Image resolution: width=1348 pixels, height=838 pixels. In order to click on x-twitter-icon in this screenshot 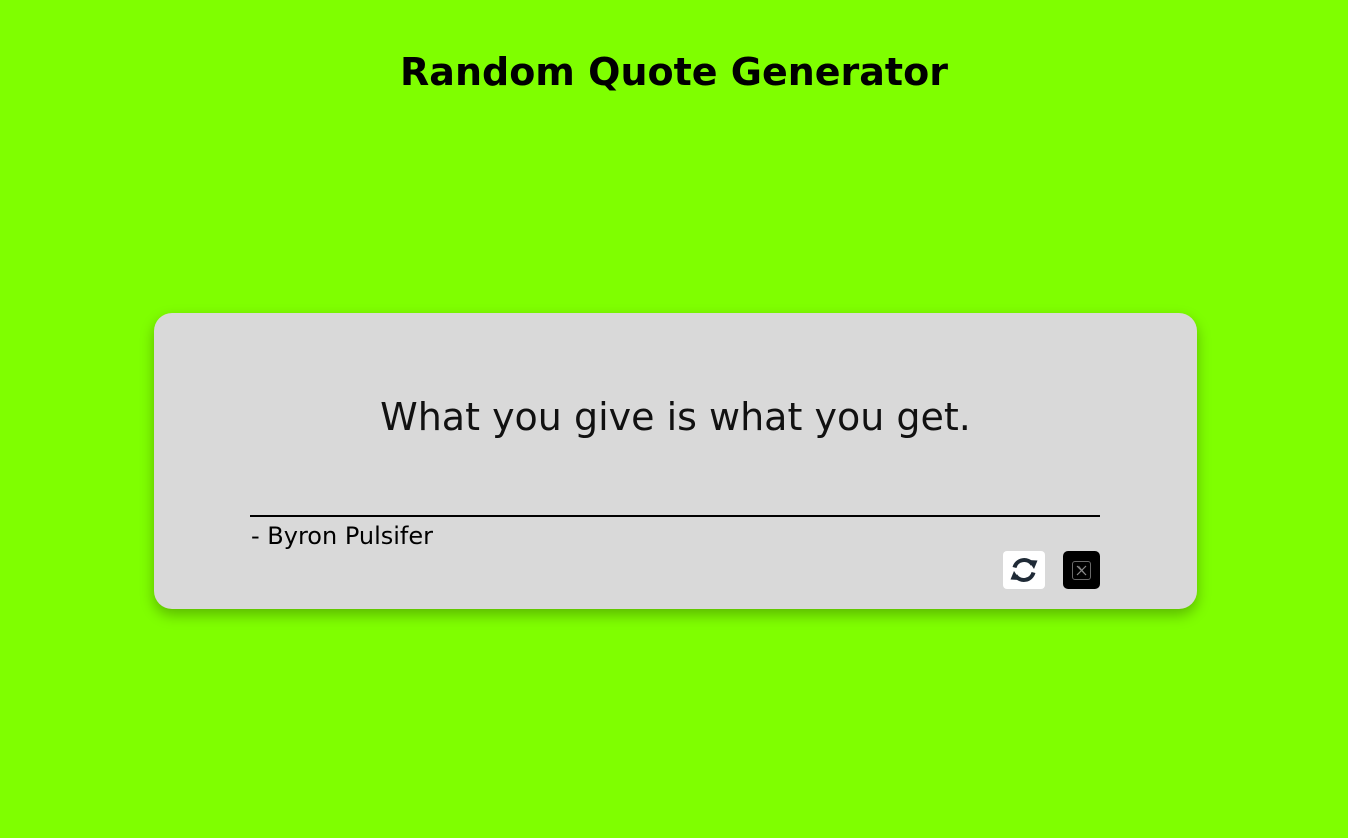, I will do `click(1081, 570)`.